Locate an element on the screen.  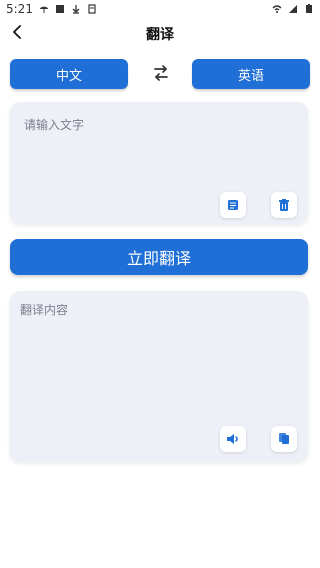
file-icon is located at coordinates (92, 9).